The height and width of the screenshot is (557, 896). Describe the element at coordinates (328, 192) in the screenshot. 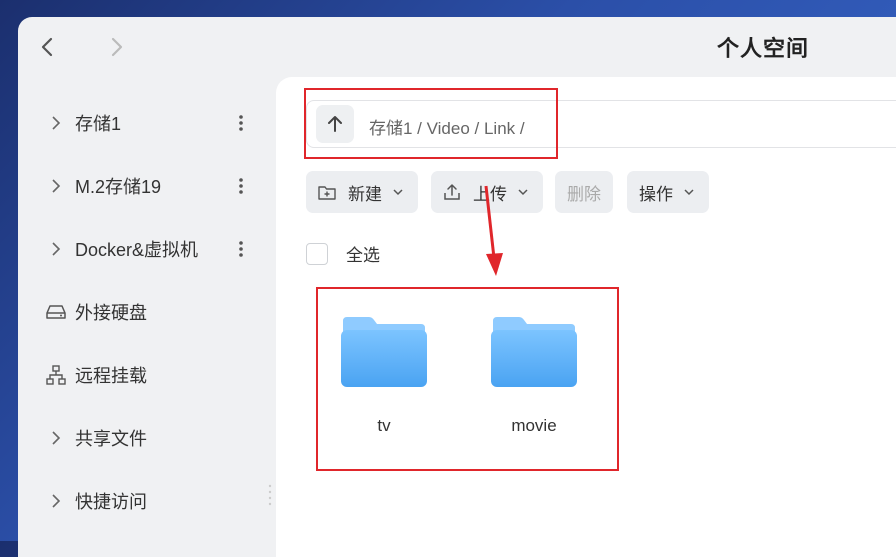

I see `new-folder-icon` at that location.